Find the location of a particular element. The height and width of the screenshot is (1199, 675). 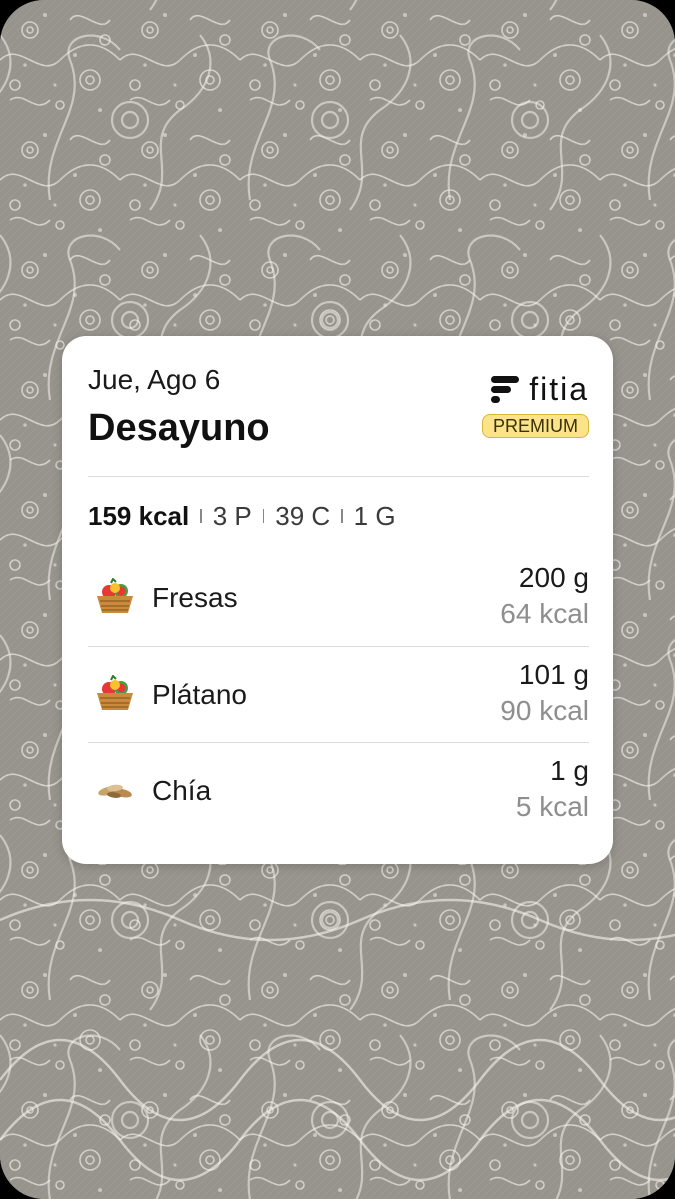

food-item: Fresas 200 g 64 kcal is located at coordinates (338, 598).